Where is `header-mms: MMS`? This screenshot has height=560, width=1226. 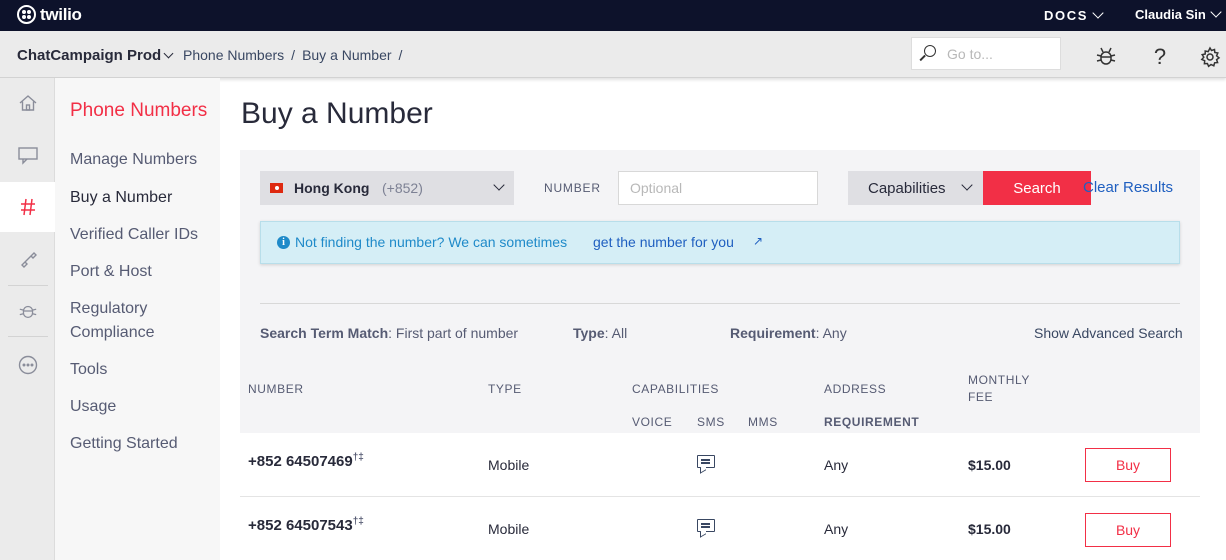 header-mms: MMS is located at coordinates (763, 422).